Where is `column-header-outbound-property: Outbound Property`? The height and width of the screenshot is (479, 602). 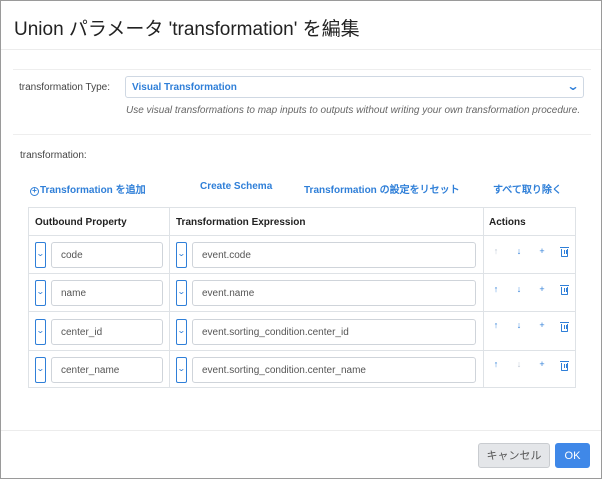 column-header-outbound-property: Outbound Property is located at coordinates (81, 222).